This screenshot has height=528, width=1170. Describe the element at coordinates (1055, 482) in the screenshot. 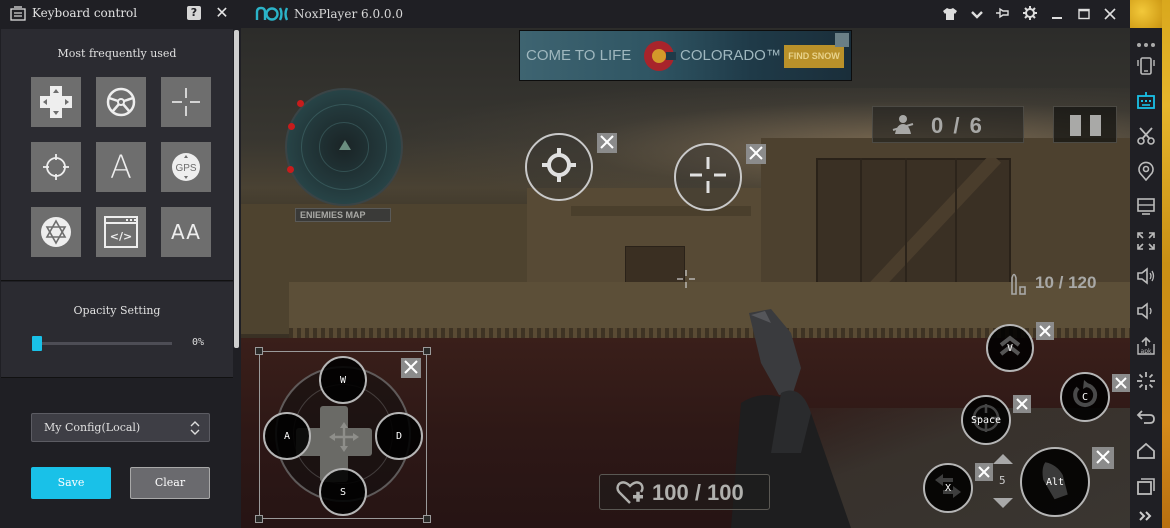

I see `key-alt: Alt` at that location.